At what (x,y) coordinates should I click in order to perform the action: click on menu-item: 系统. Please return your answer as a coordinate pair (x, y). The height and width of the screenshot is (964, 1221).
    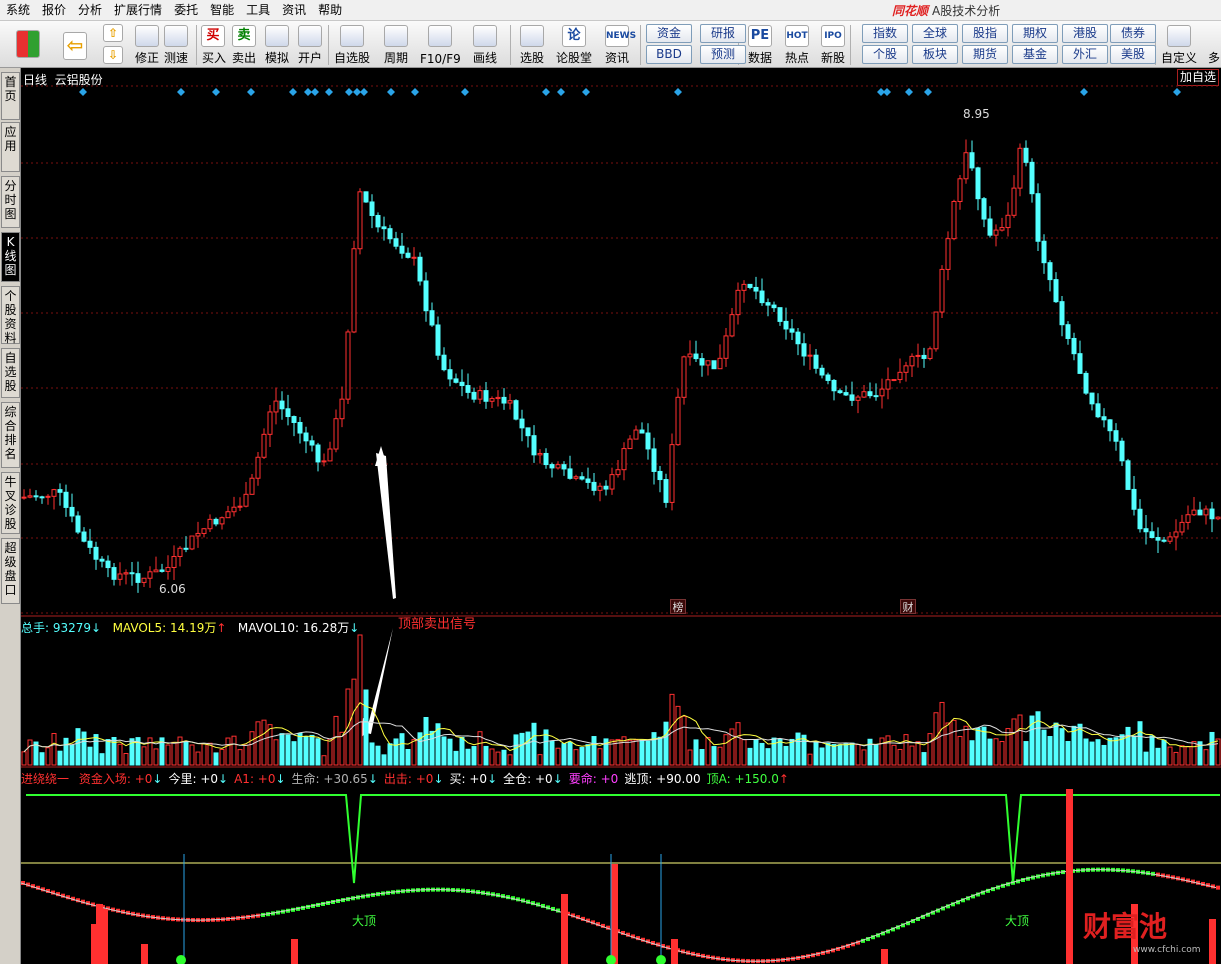
    Looking at the image, I should click on (18, 10).